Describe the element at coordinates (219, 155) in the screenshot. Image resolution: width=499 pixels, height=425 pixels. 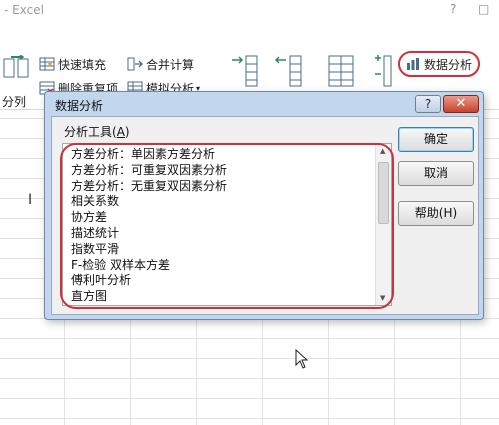
I see `list-item: 方差分析：单因素方差分析` at that location.